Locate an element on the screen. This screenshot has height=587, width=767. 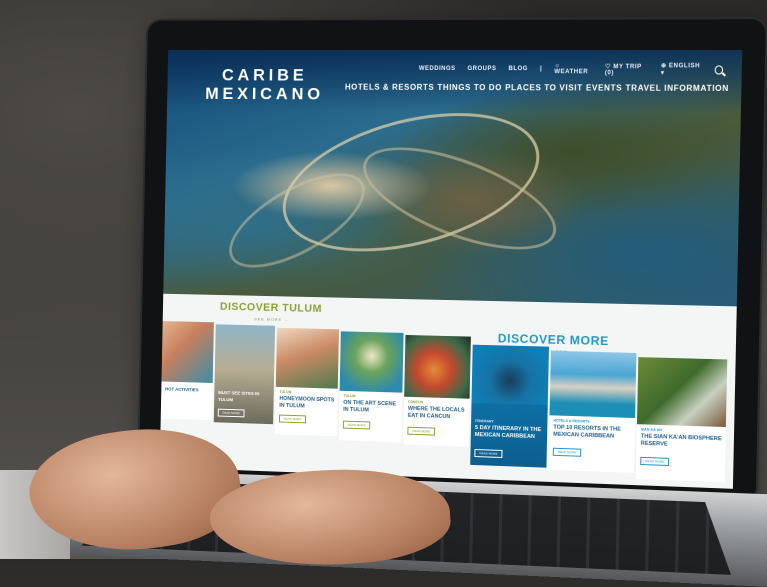
card-honeymoon-spots: TULUM HONEYMOON SPOTS IN TULUM READ MORE is located at coordinates (306, 382).